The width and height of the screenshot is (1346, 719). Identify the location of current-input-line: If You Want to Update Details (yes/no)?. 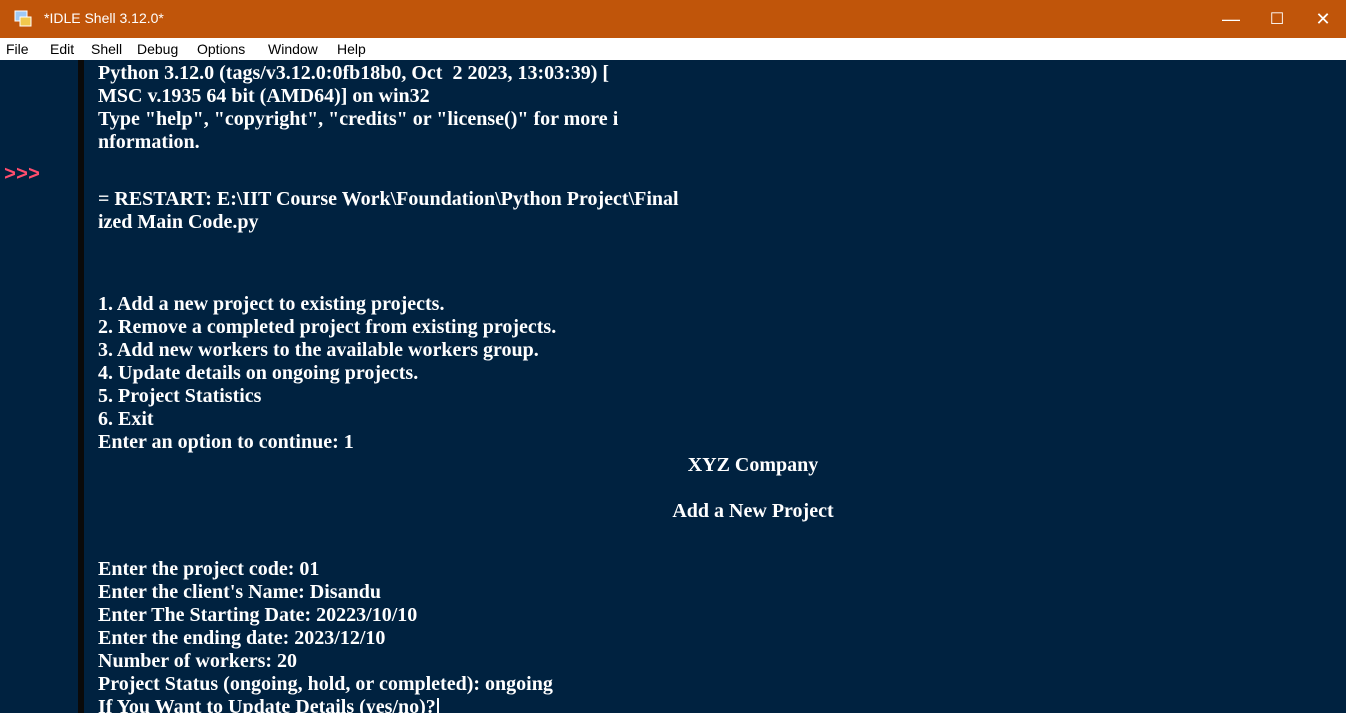
(268, 707).